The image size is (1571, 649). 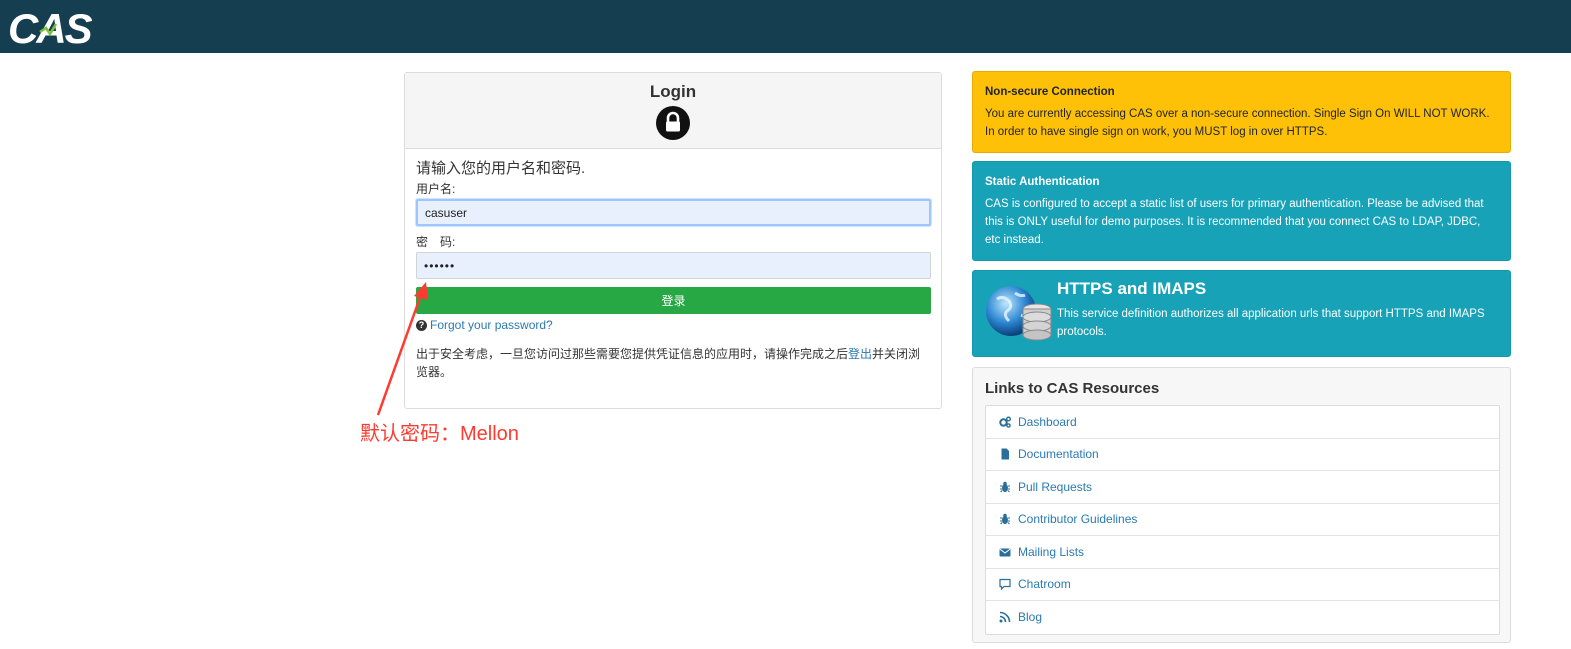 What do you see at coordinates (785, 26) in the screenshot?
I see `top-navbar: CAS` at bounding box center [785, 26].